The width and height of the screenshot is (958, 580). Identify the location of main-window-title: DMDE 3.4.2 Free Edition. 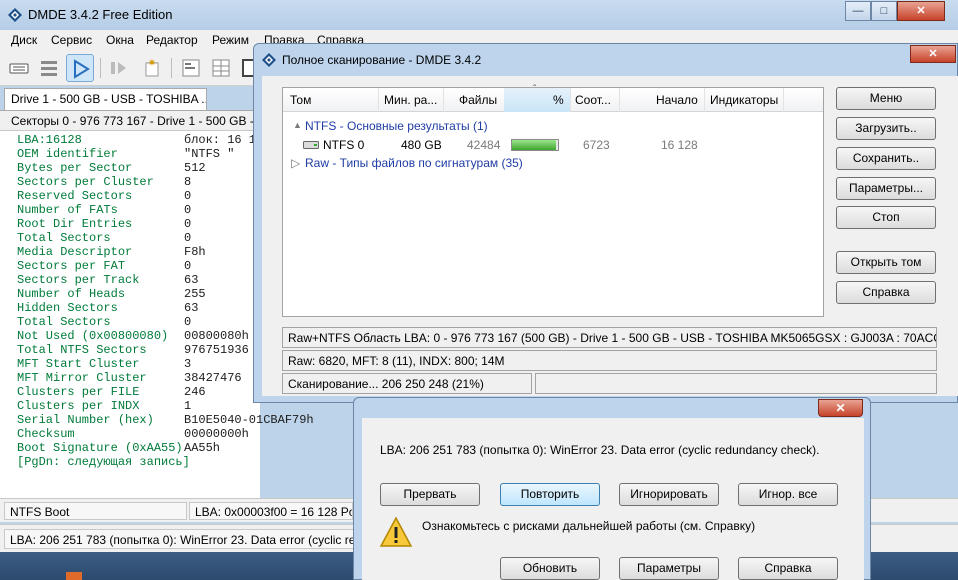
(100, 14).